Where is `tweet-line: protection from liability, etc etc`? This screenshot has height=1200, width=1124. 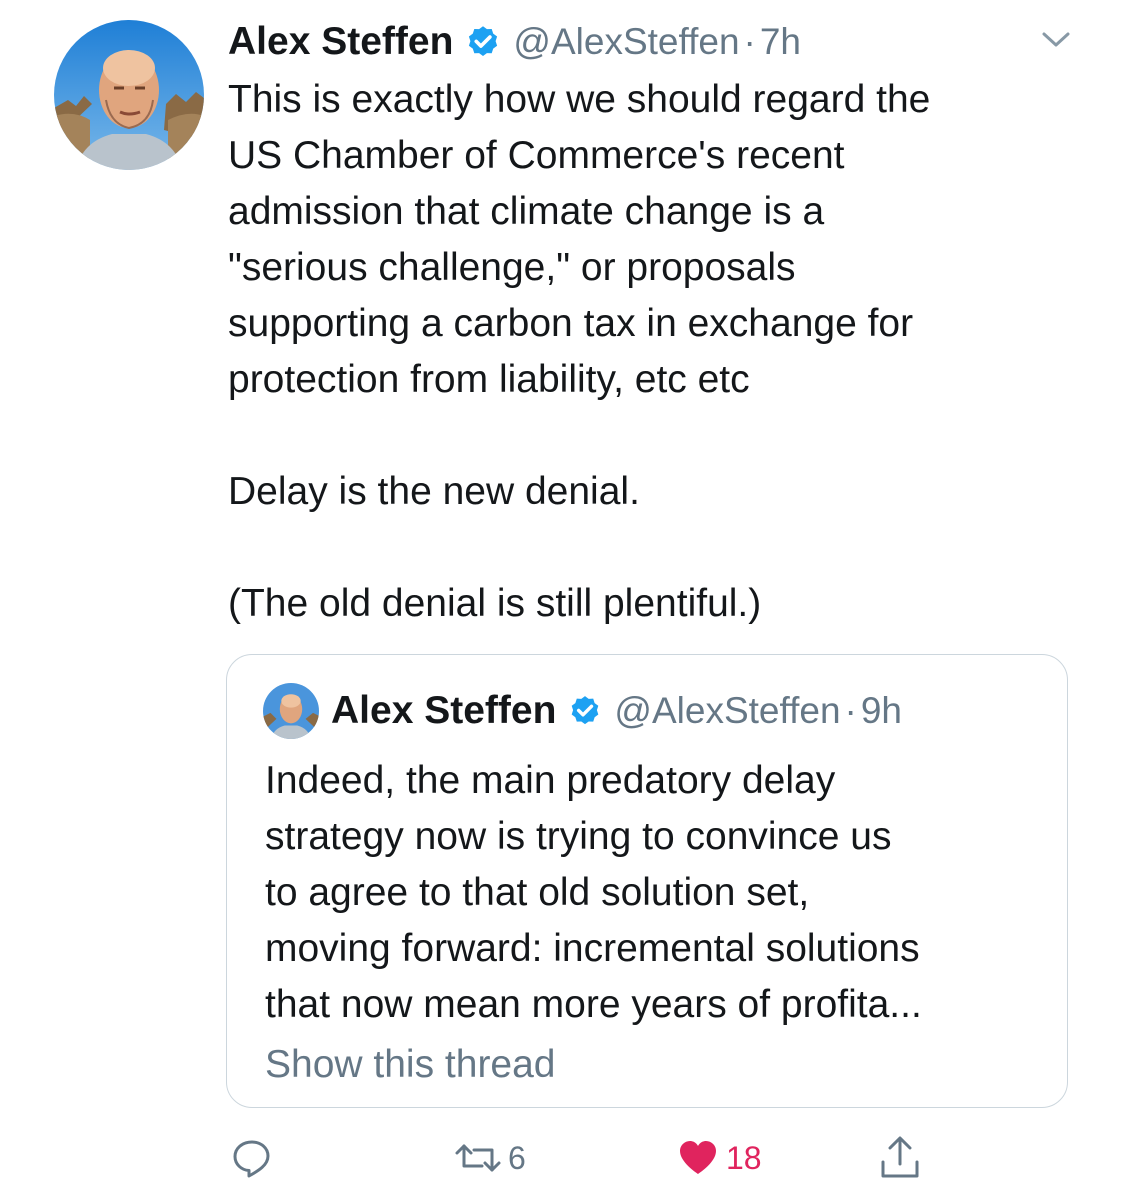
tweet-line: protection from liability, etc etc is located at coordinates (489, 379).